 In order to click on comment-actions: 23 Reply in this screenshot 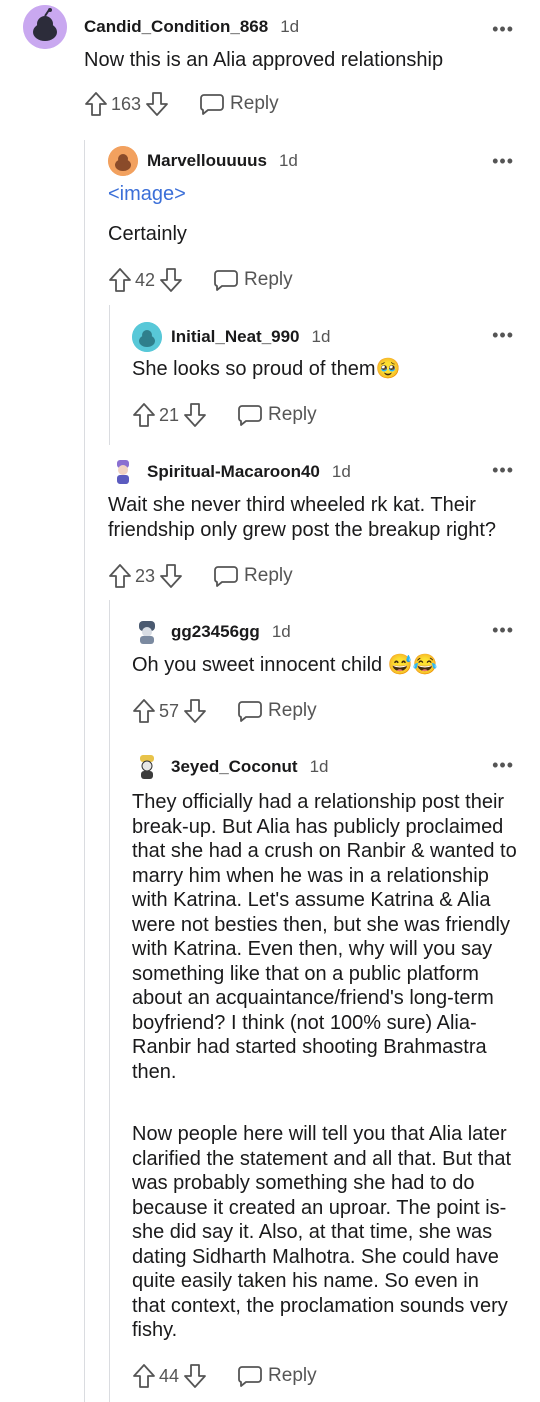, I will do `click(200, 576)`.